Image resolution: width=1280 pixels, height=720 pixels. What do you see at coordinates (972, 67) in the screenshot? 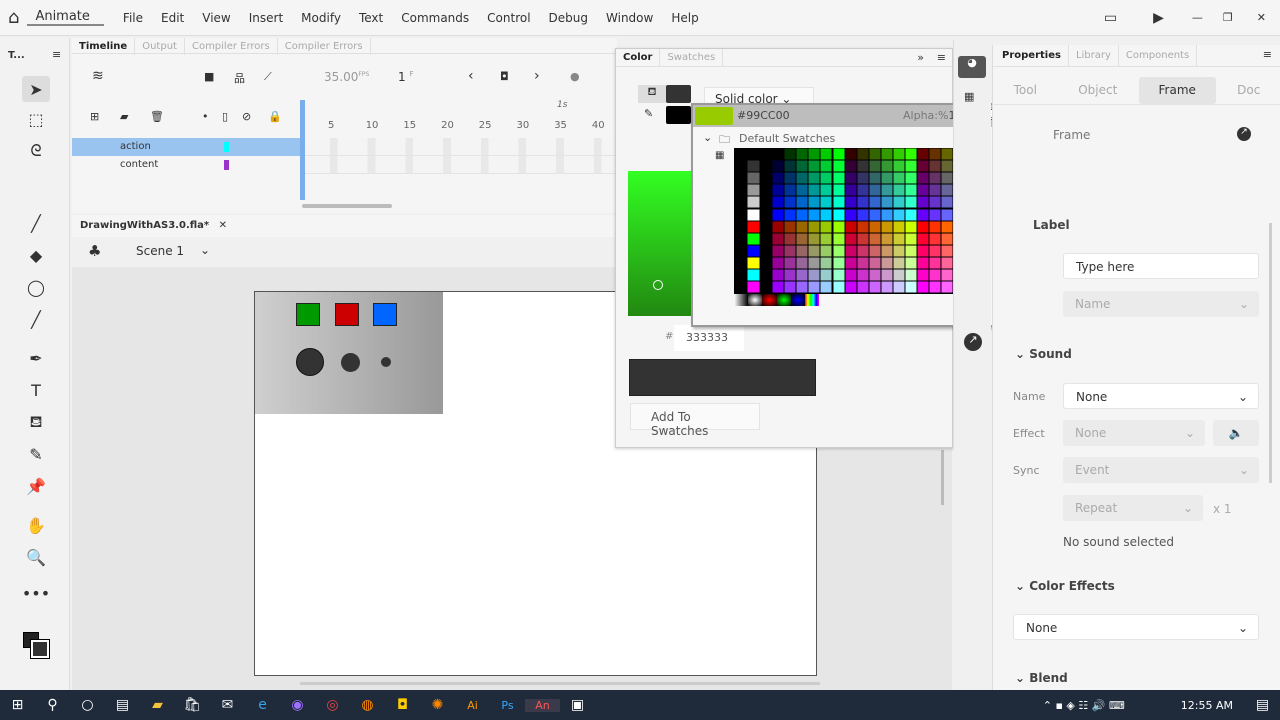
I see `color-palette-icon: ◕` at bounding box center [972, 67].